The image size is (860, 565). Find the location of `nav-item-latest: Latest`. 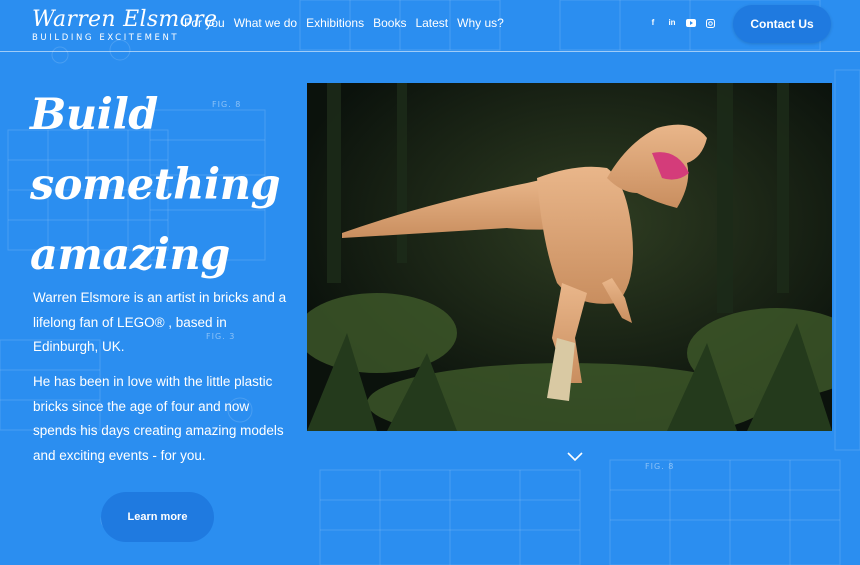

nav-item-latest: Latest is located at coordinates (431, 23).